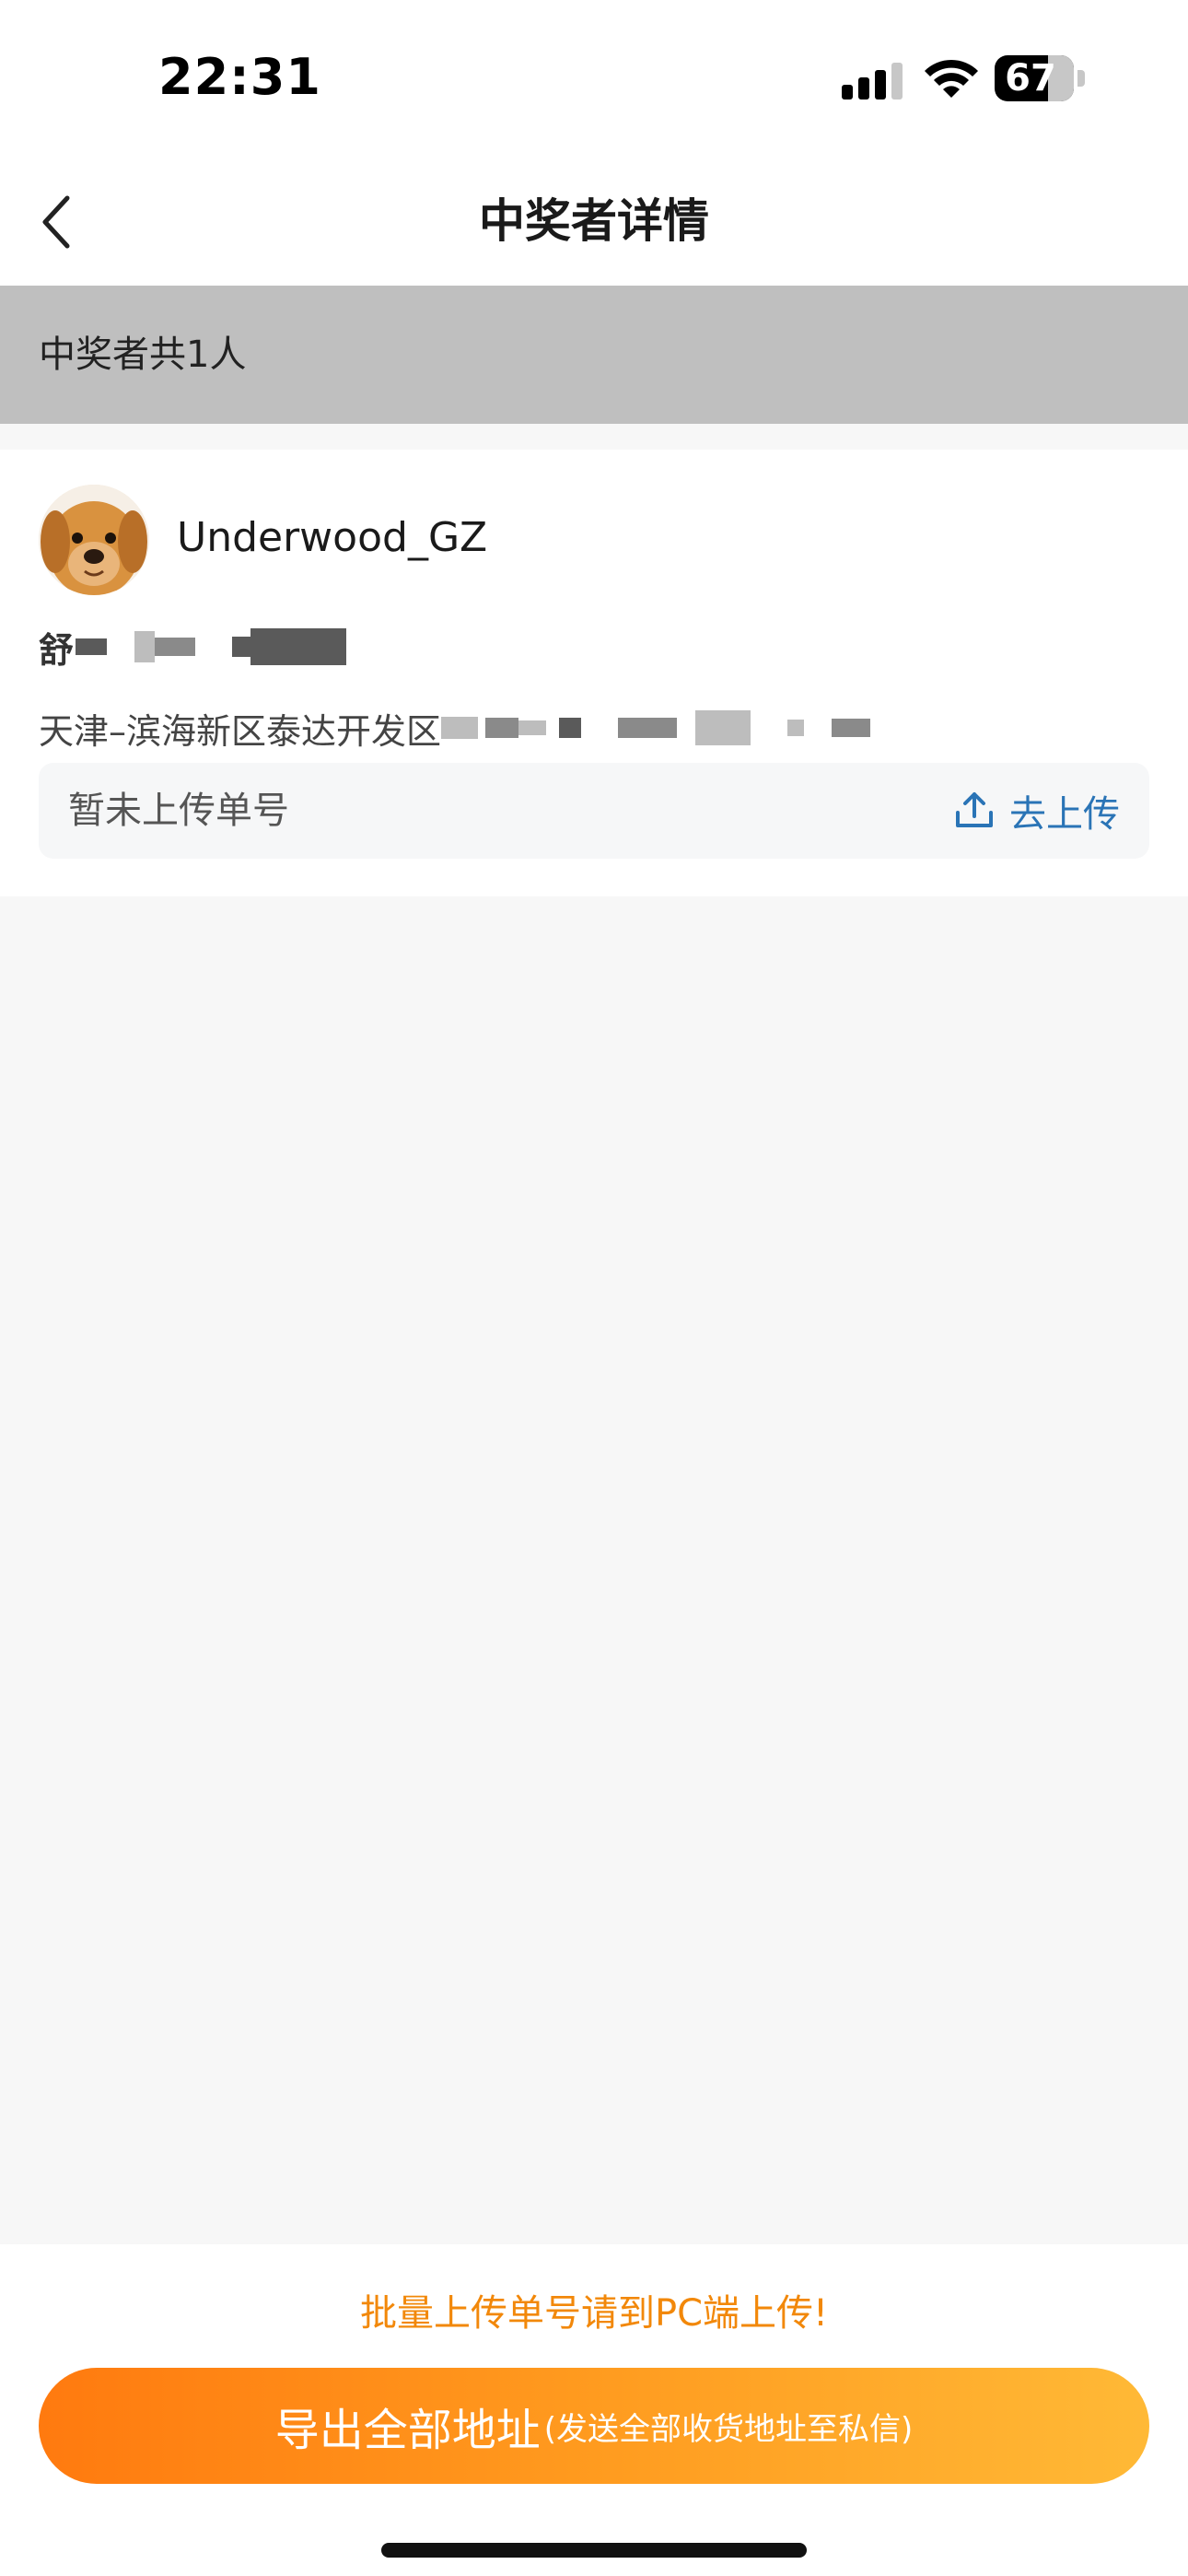  What do you see at coordinates (240, 731) in the screenshot?
I see `address-visible: 天津–滨海新区泰达开发区` at bounding box center [240, 731].